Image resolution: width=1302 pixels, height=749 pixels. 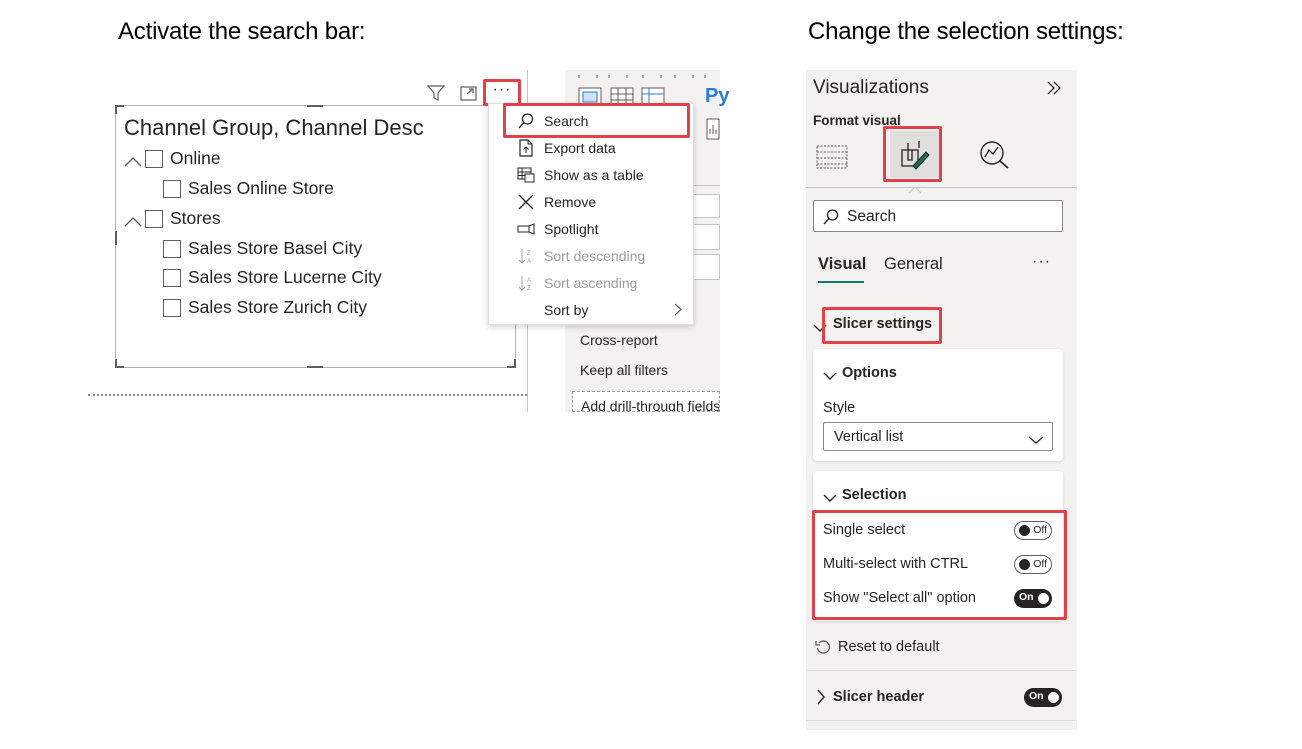 I want to click on search-icon, so click(x=831, y=219).